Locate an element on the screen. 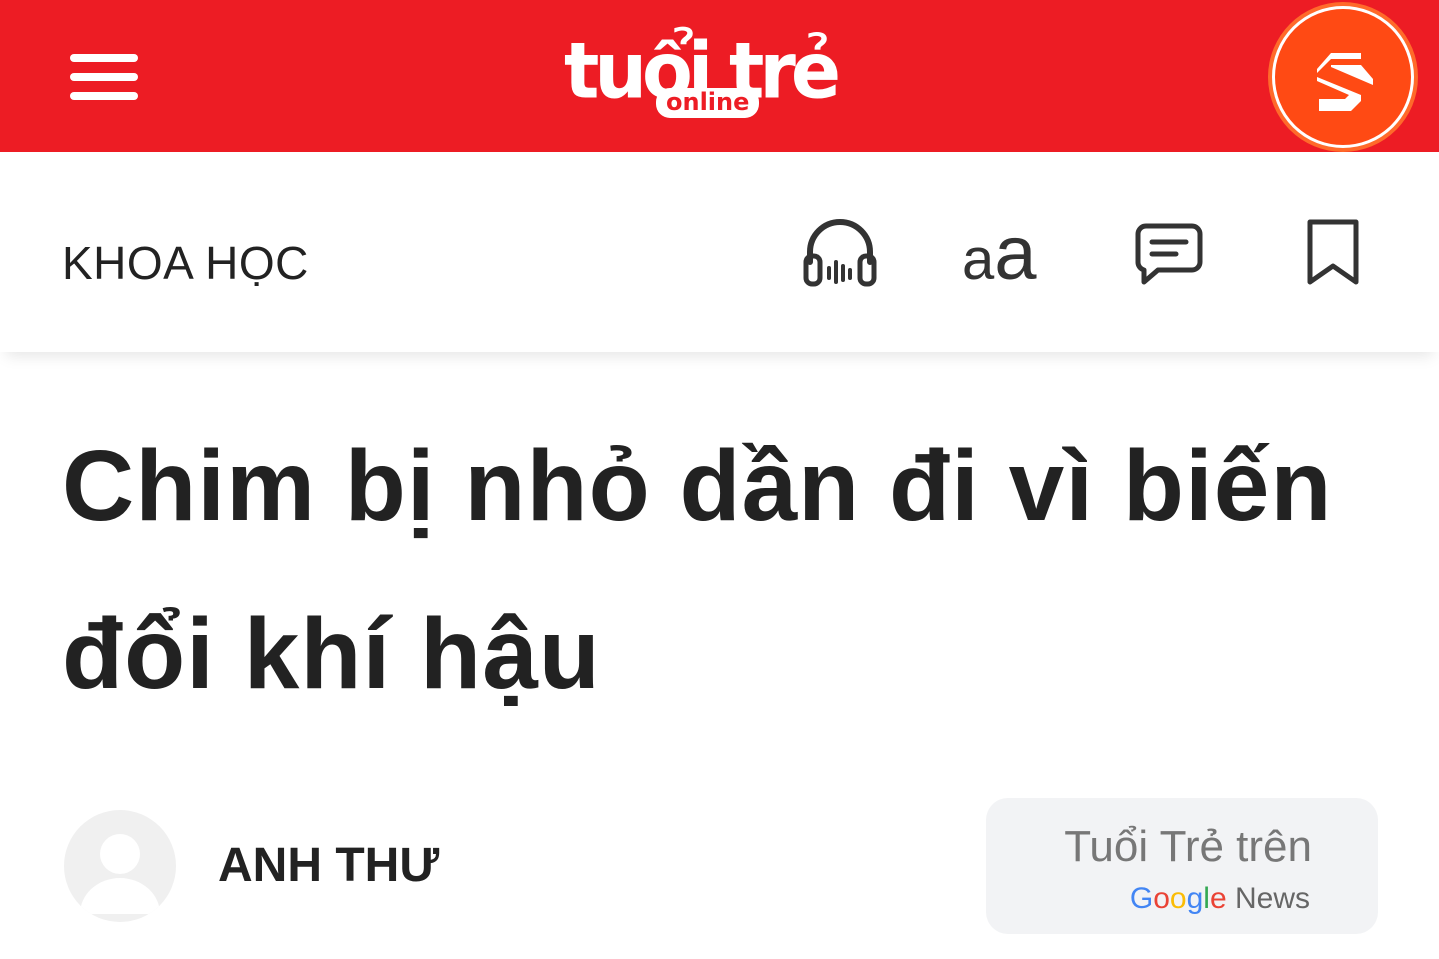 This screenshot has height=959, width=1439. google-news-logo: Google News is located at coordinates (1220, 899).